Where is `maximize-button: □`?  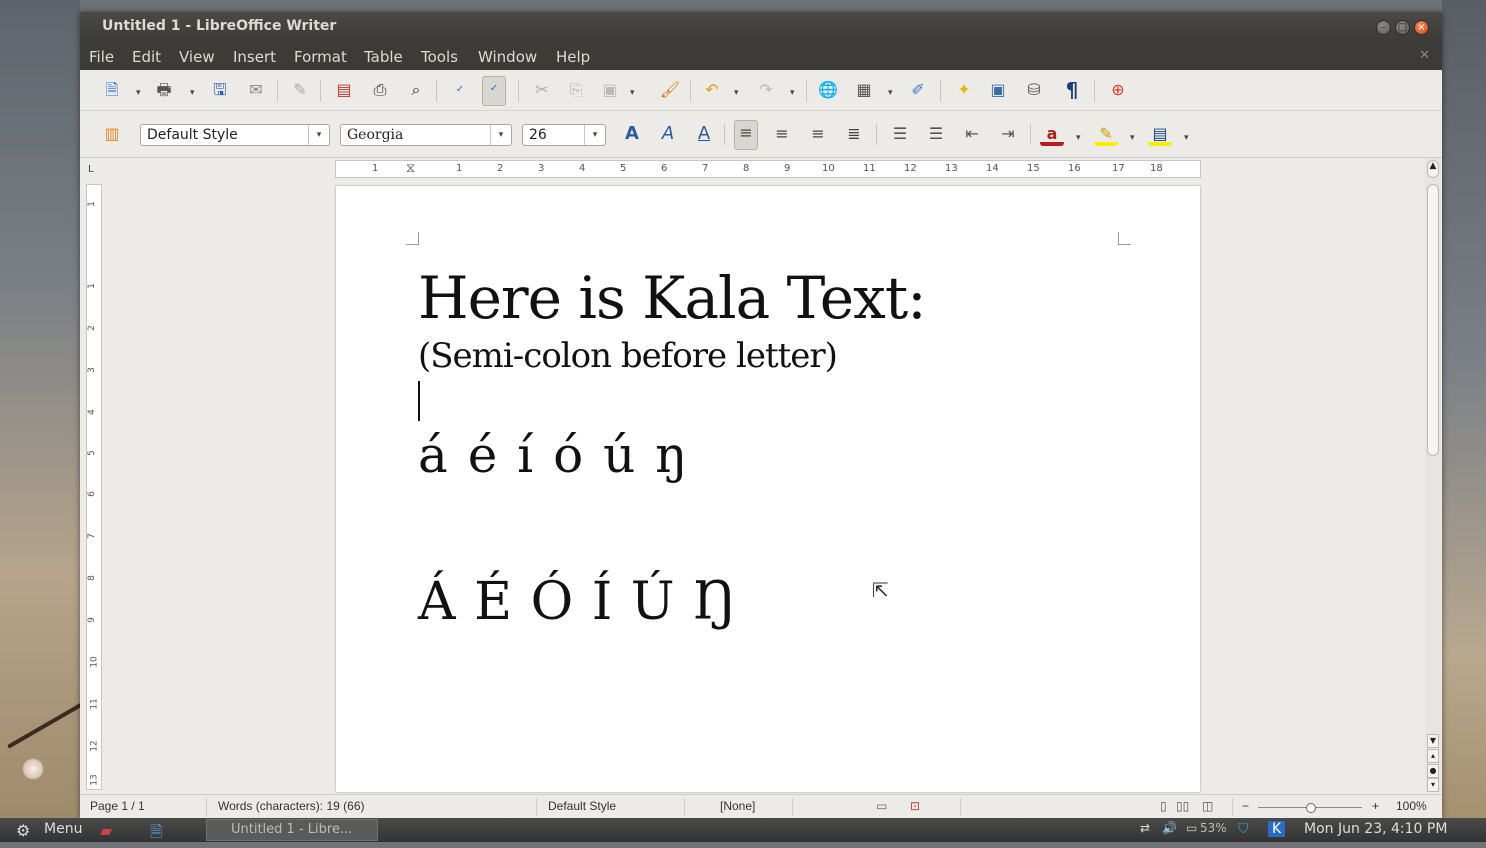
maximize-button: □ is located at coordinates (1402, 27).